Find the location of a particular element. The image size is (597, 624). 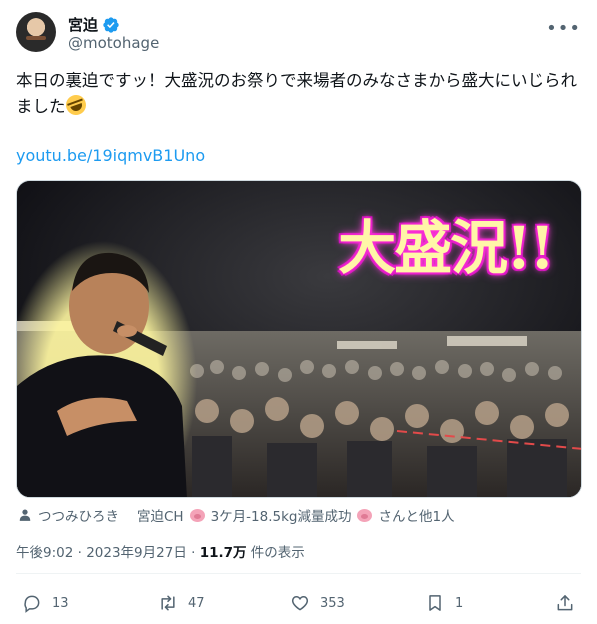

divider is located at coordinates (298, 573).